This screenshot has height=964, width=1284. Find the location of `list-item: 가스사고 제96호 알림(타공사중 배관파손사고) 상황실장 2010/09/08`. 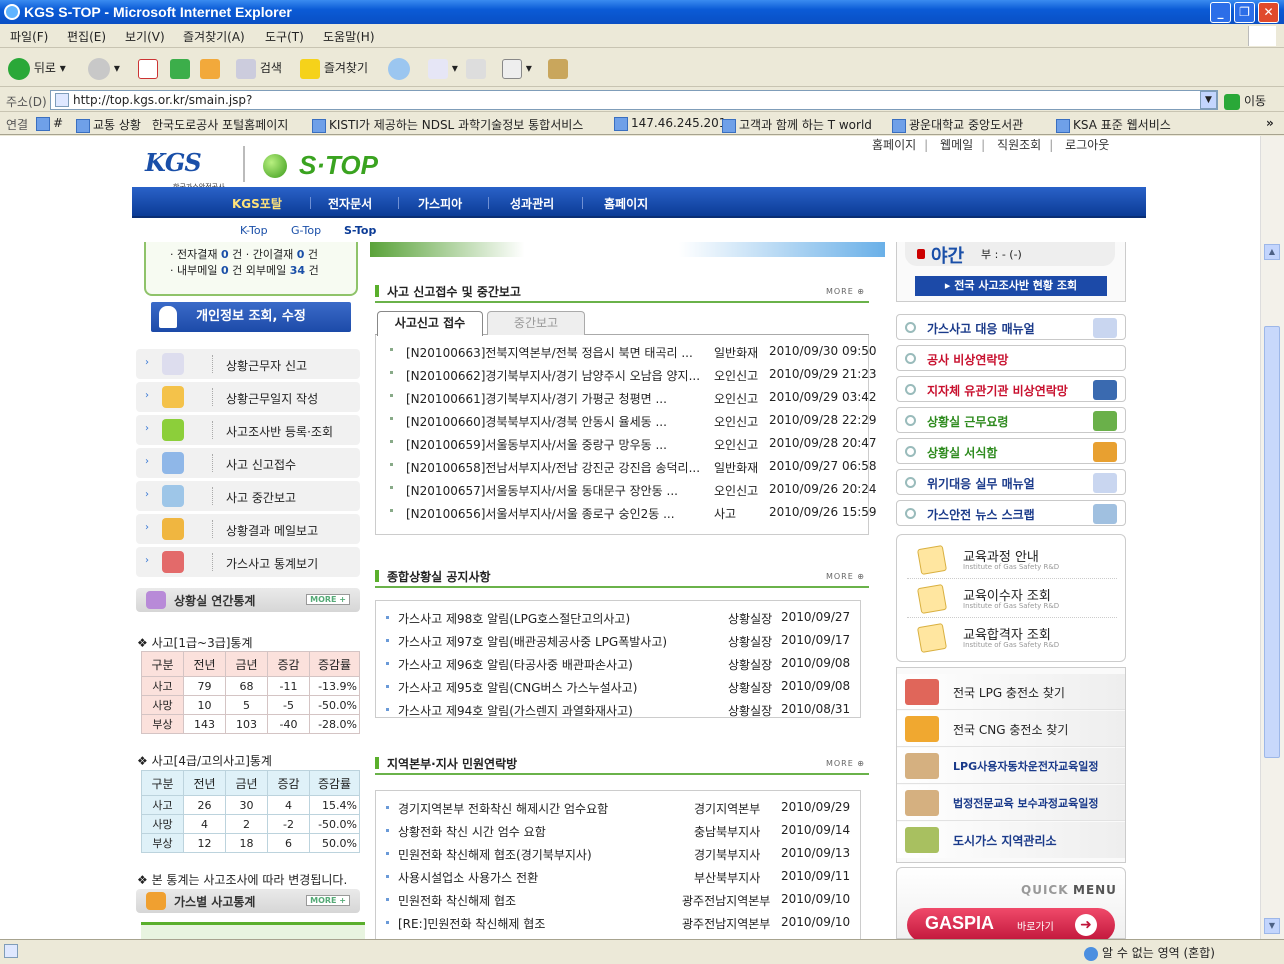

list-item: 가스사고 제96호 알림(타공사중 배관파손사고) 상황실장 2010/09/08 is located at coordinates (619, 664).